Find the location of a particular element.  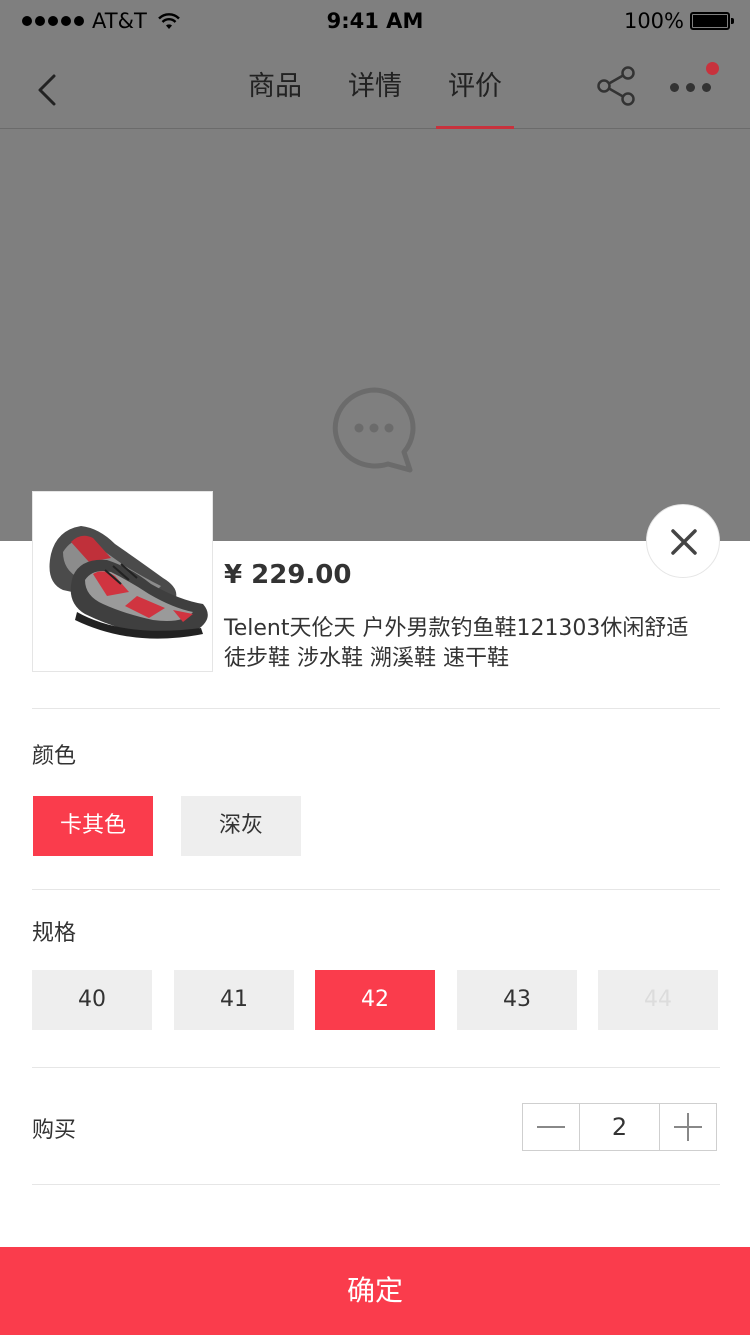

tab-details: 详情 is located at coordinates (375, 85).